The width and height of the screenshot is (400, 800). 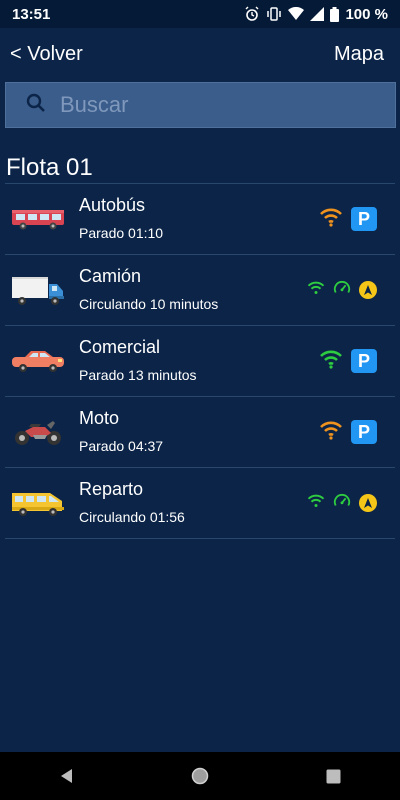 I want to click on vehicle-status: Parado 13 minutos, so click(x=138, y=375).